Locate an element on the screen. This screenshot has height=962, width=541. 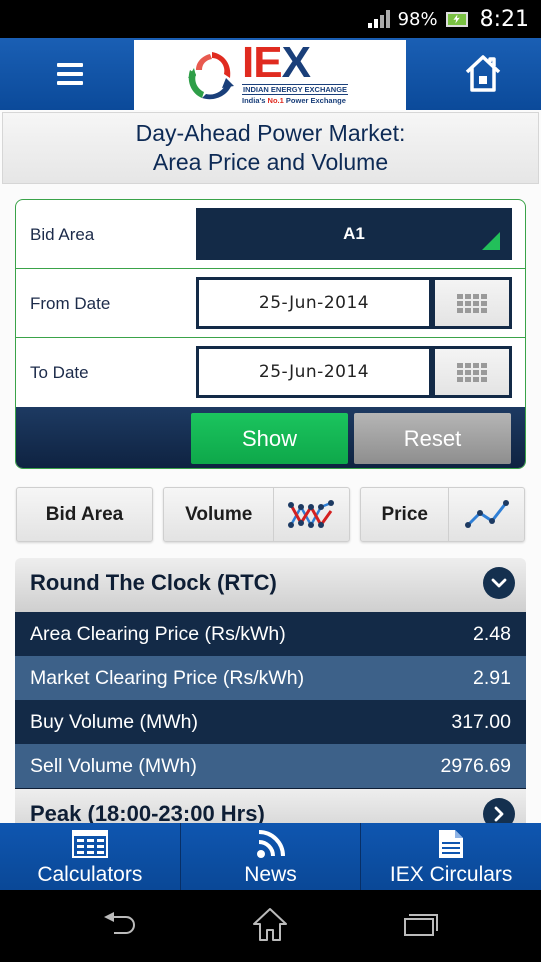
status-bar: 98% 8:21 is located at coordinates (270, 19).